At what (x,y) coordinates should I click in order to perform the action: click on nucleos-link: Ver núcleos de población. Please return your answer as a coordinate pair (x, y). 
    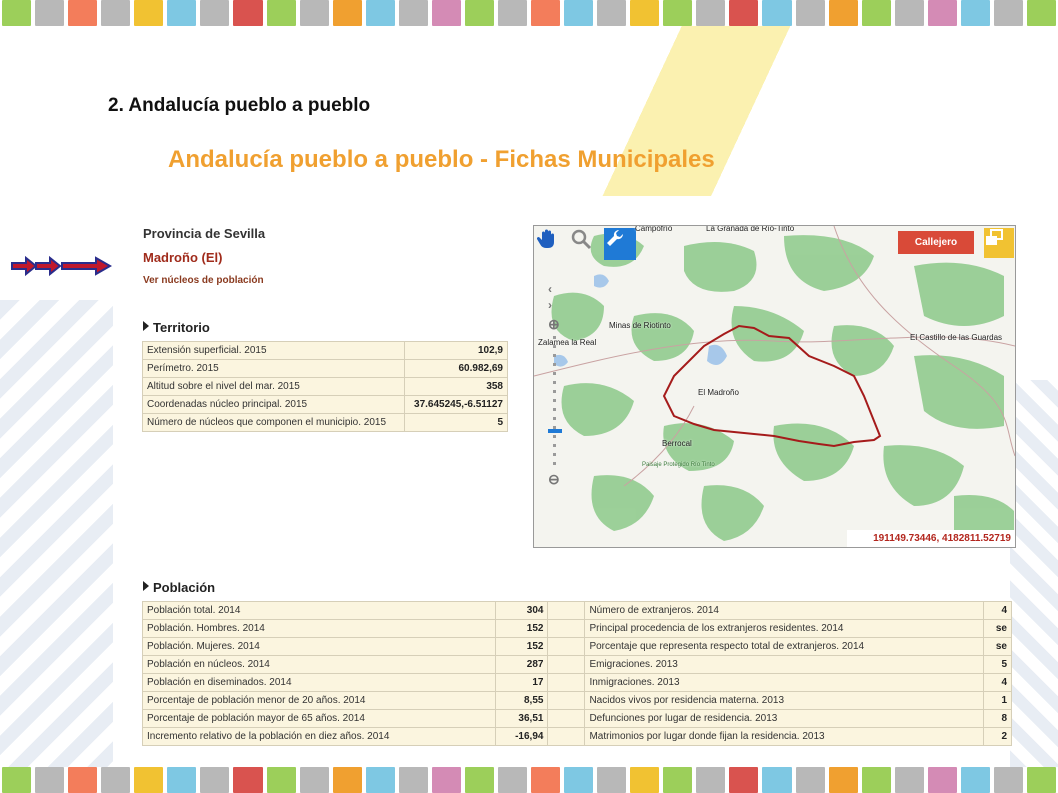
    Looking at the image, I should click on (203, 280).